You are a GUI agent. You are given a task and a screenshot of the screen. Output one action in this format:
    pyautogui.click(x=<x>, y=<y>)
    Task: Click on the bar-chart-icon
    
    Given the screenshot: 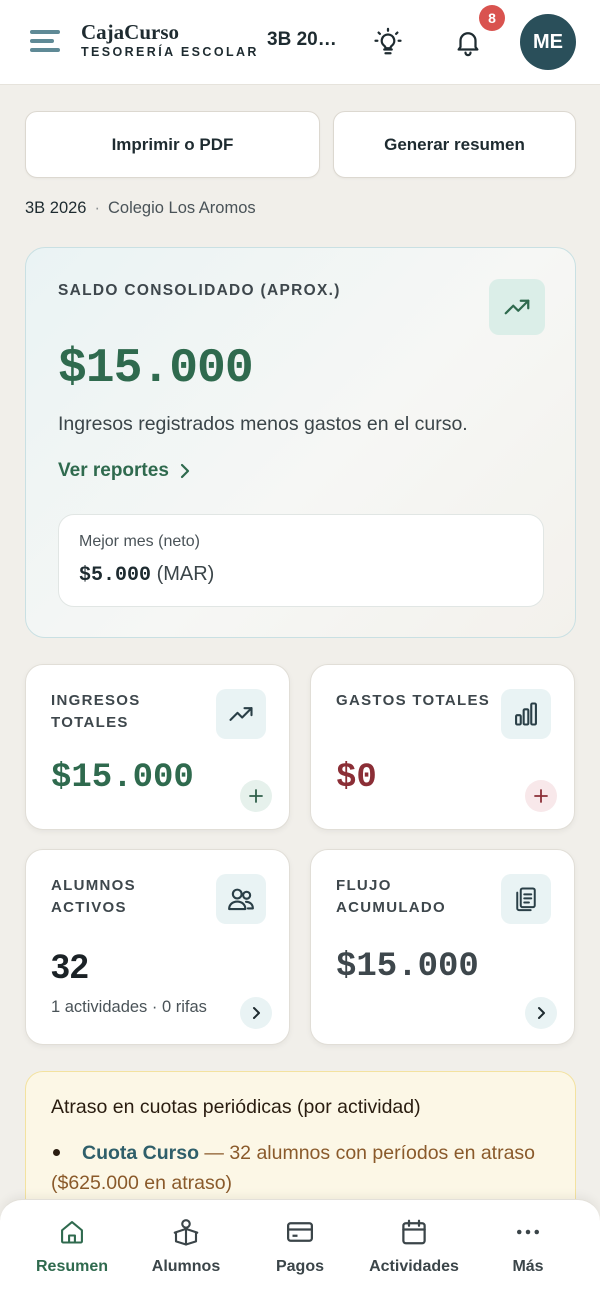 What is the action you would take?
    pyautogui.click(x=526, y=714)
    